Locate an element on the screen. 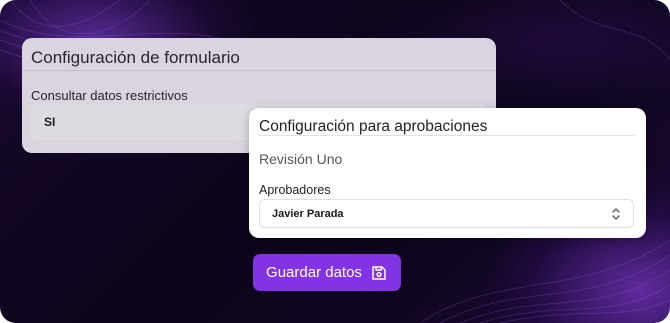 The height and width of the screenshot is (323, 670). chevron-up-down-icon is located at coordinates (616, 214).